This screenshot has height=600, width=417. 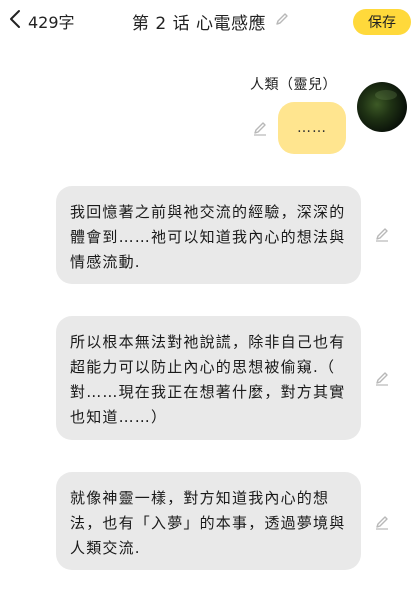 I want to click on back-button: 429字, so click(x=41, y=21).